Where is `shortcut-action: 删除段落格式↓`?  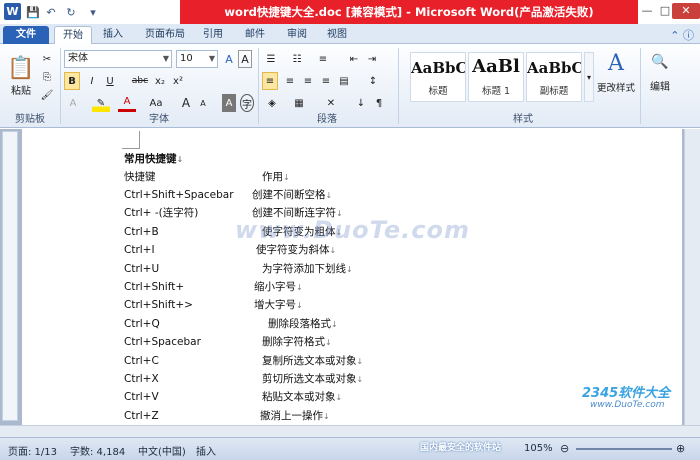
shortcut-action: 删除段落格式↓ is located at coordinates (303, 323).